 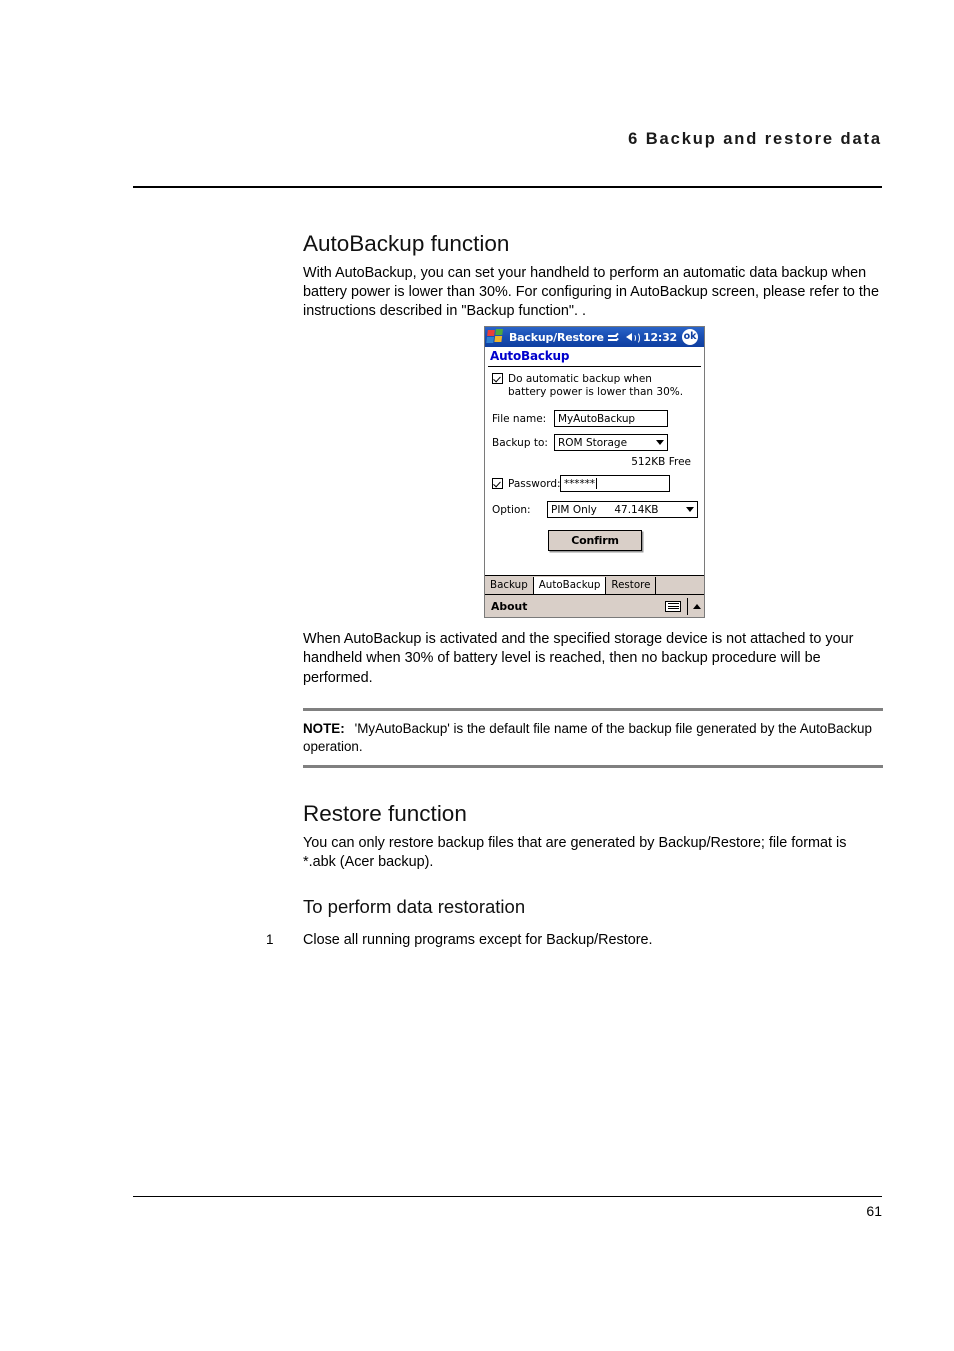 I want to click on file-name-row: File name: MyAutoBackup, so click(x=595, y=419).